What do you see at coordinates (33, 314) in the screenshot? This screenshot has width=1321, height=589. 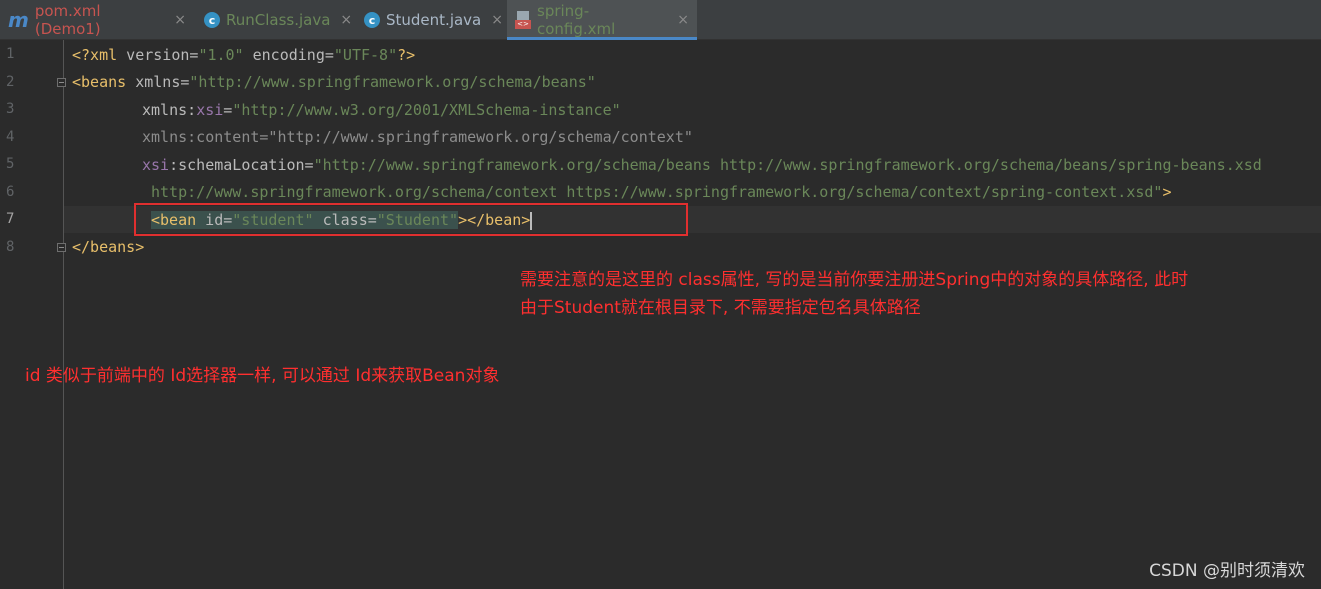 I see `line-number-gutter: 1 2 3 4 5 6 7 8` at bounding box center [33, 314].